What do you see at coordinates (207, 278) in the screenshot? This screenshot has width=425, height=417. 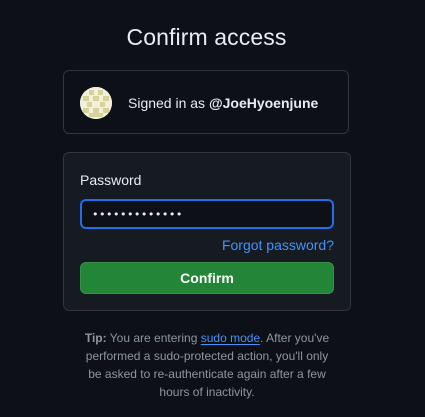 I see `confirm-button: Confirm` at bounding box center [207, 278].